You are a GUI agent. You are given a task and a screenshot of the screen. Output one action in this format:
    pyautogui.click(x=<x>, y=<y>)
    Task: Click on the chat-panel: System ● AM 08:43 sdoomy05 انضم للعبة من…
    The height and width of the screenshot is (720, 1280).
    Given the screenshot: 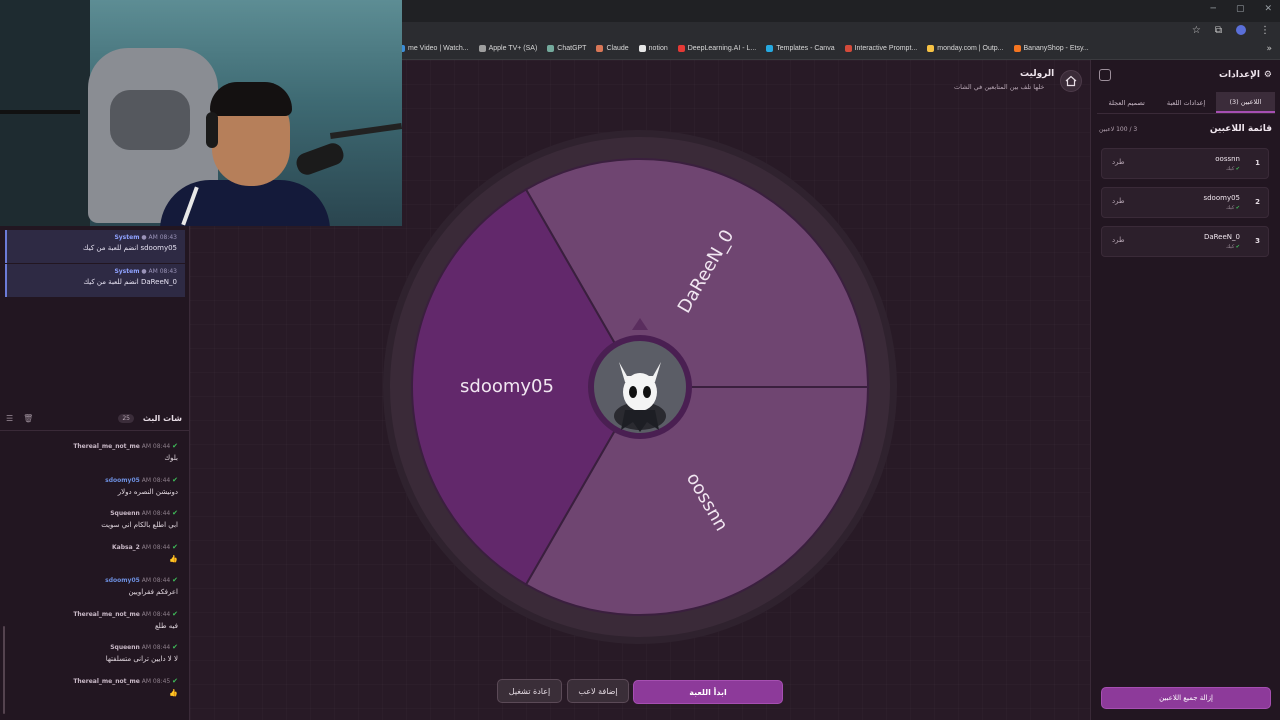 What is the action you would take?
    pyautogui.click(x=95, y=473)
    